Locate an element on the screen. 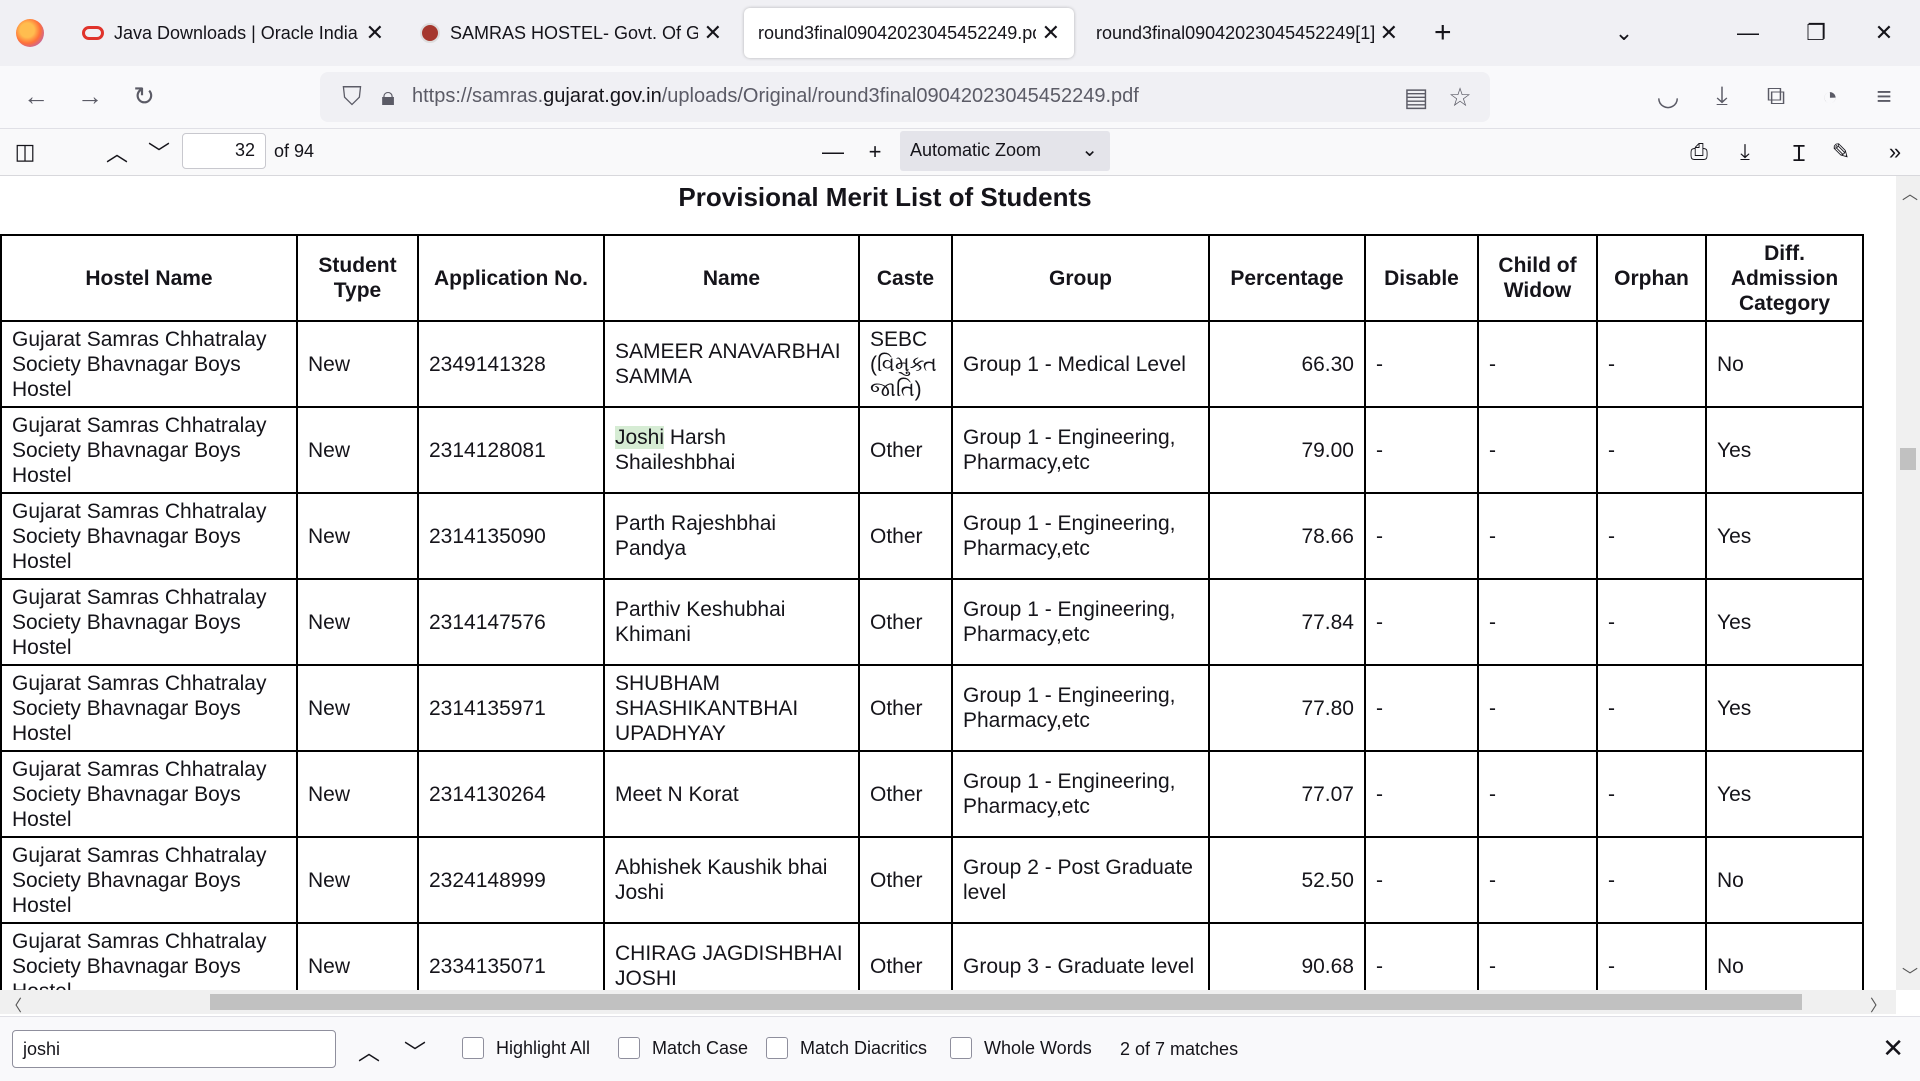 This screenshot has width=1920, height=1081. scroll-down-icon: ﹀ is located at coordinates (1910, 974).